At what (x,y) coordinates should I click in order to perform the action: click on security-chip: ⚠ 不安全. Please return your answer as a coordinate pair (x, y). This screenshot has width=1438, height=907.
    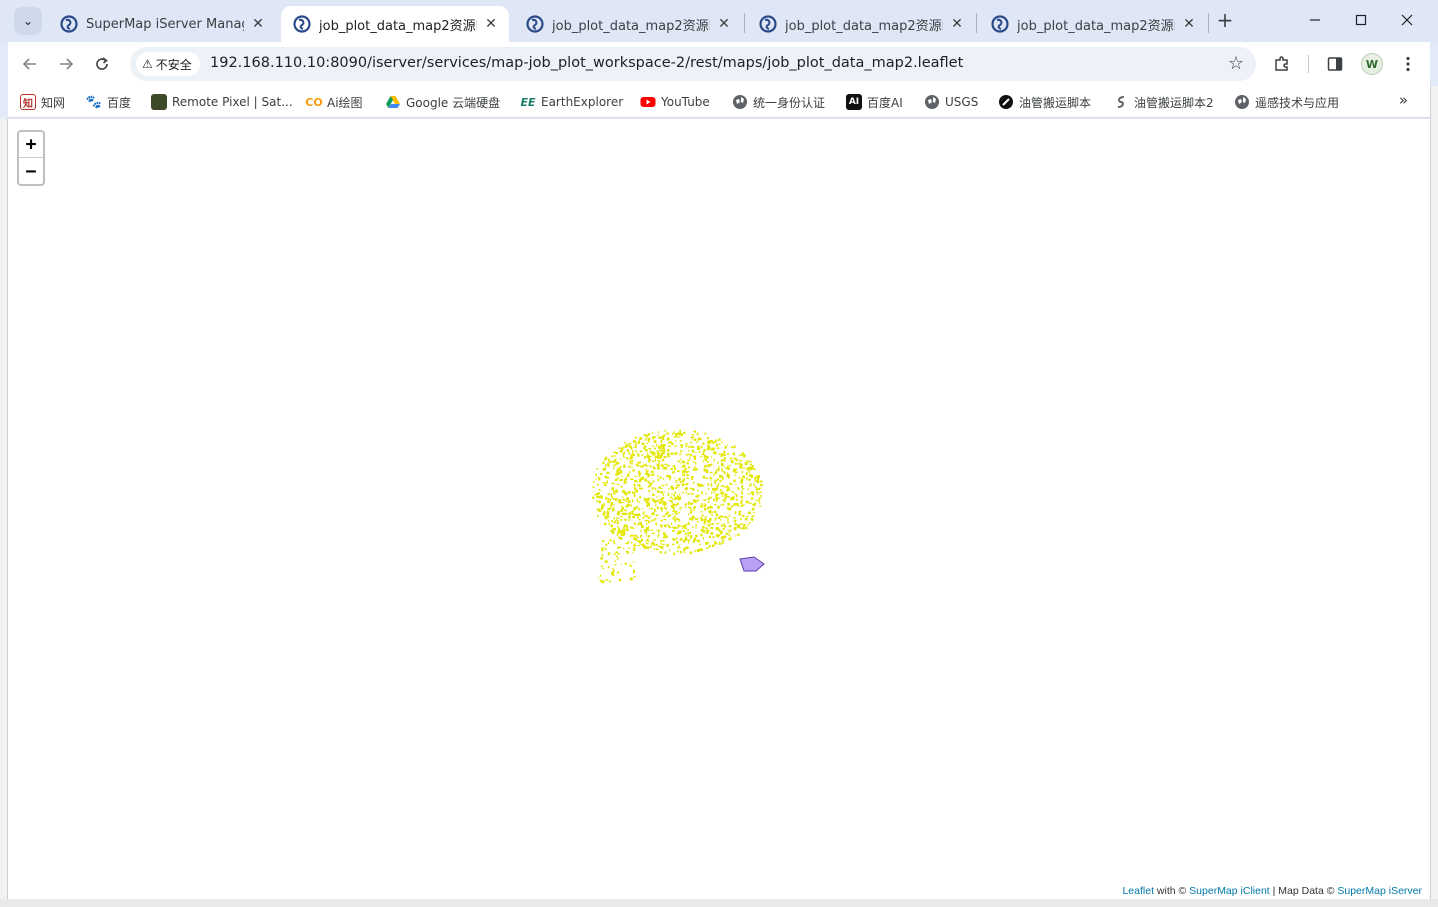
    Looking at the image, I should click on (168, 64).